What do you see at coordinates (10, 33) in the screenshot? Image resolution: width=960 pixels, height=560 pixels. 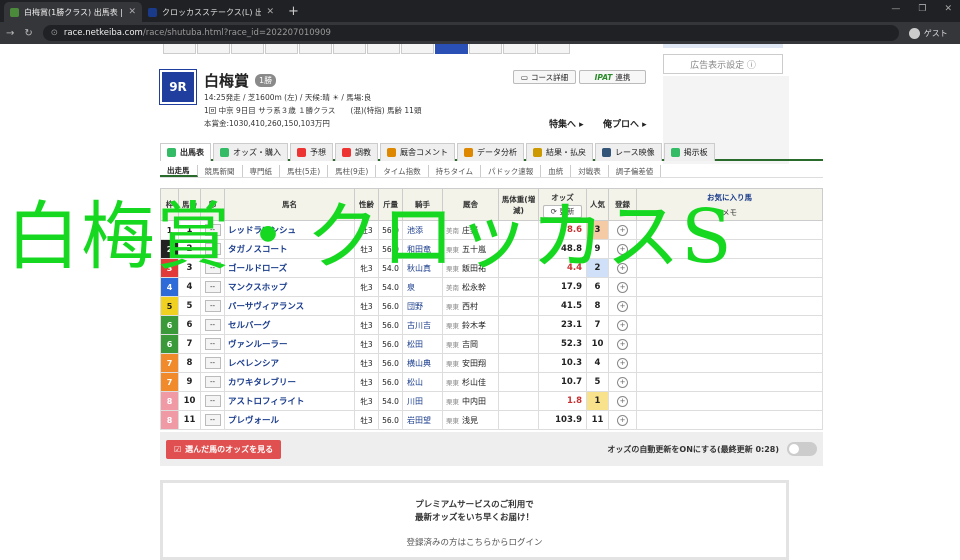 I see `forward-icon: →` at bounding box center [10, 33].